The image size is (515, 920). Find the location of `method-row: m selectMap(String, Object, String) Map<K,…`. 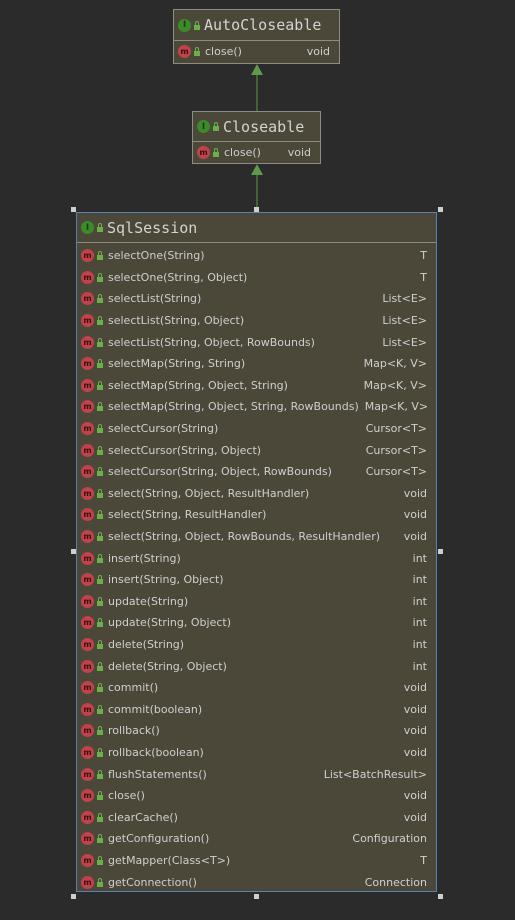

method-row: m selectMap(String, Object, String) Map<K,… is located at coordinates (256, 386).